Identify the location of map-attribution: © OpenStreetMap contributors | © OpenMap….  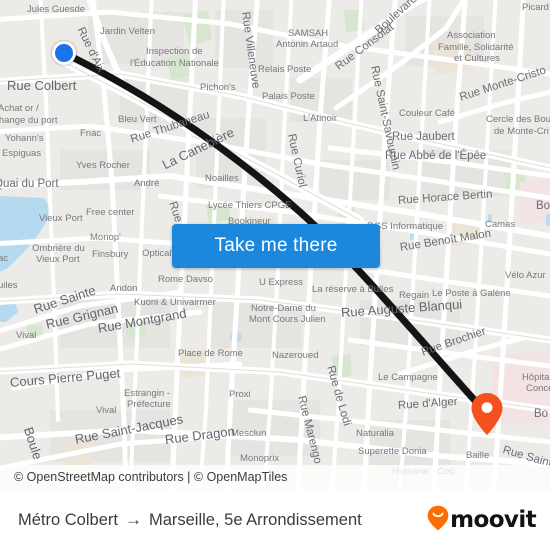
(275, 477).